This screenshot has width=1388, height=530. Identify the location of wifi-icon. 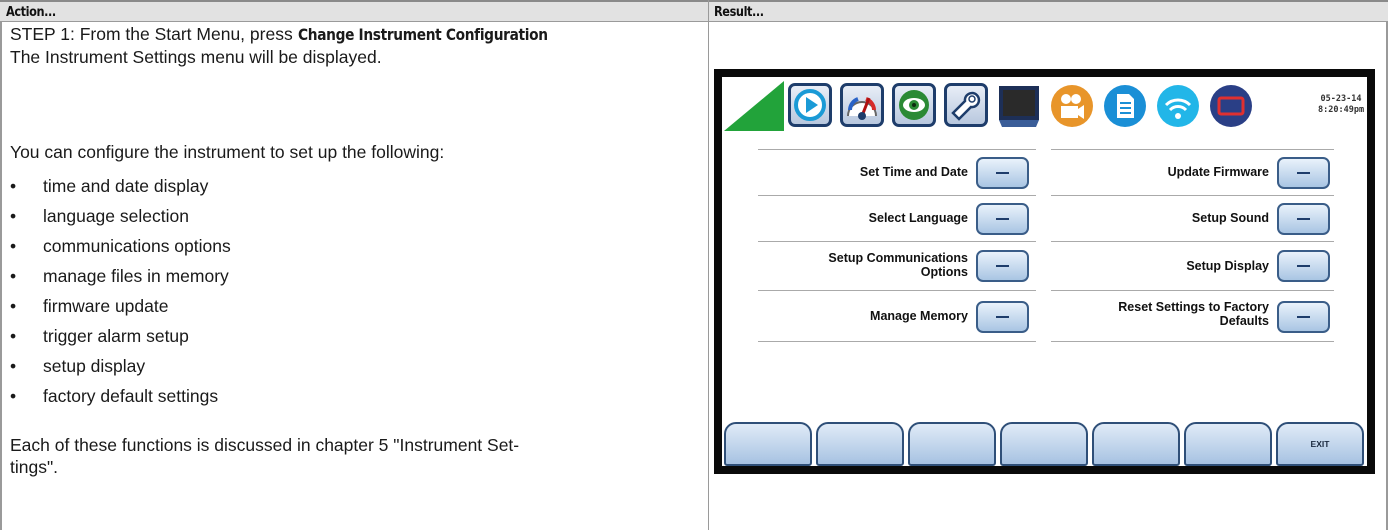
(1178, 106).